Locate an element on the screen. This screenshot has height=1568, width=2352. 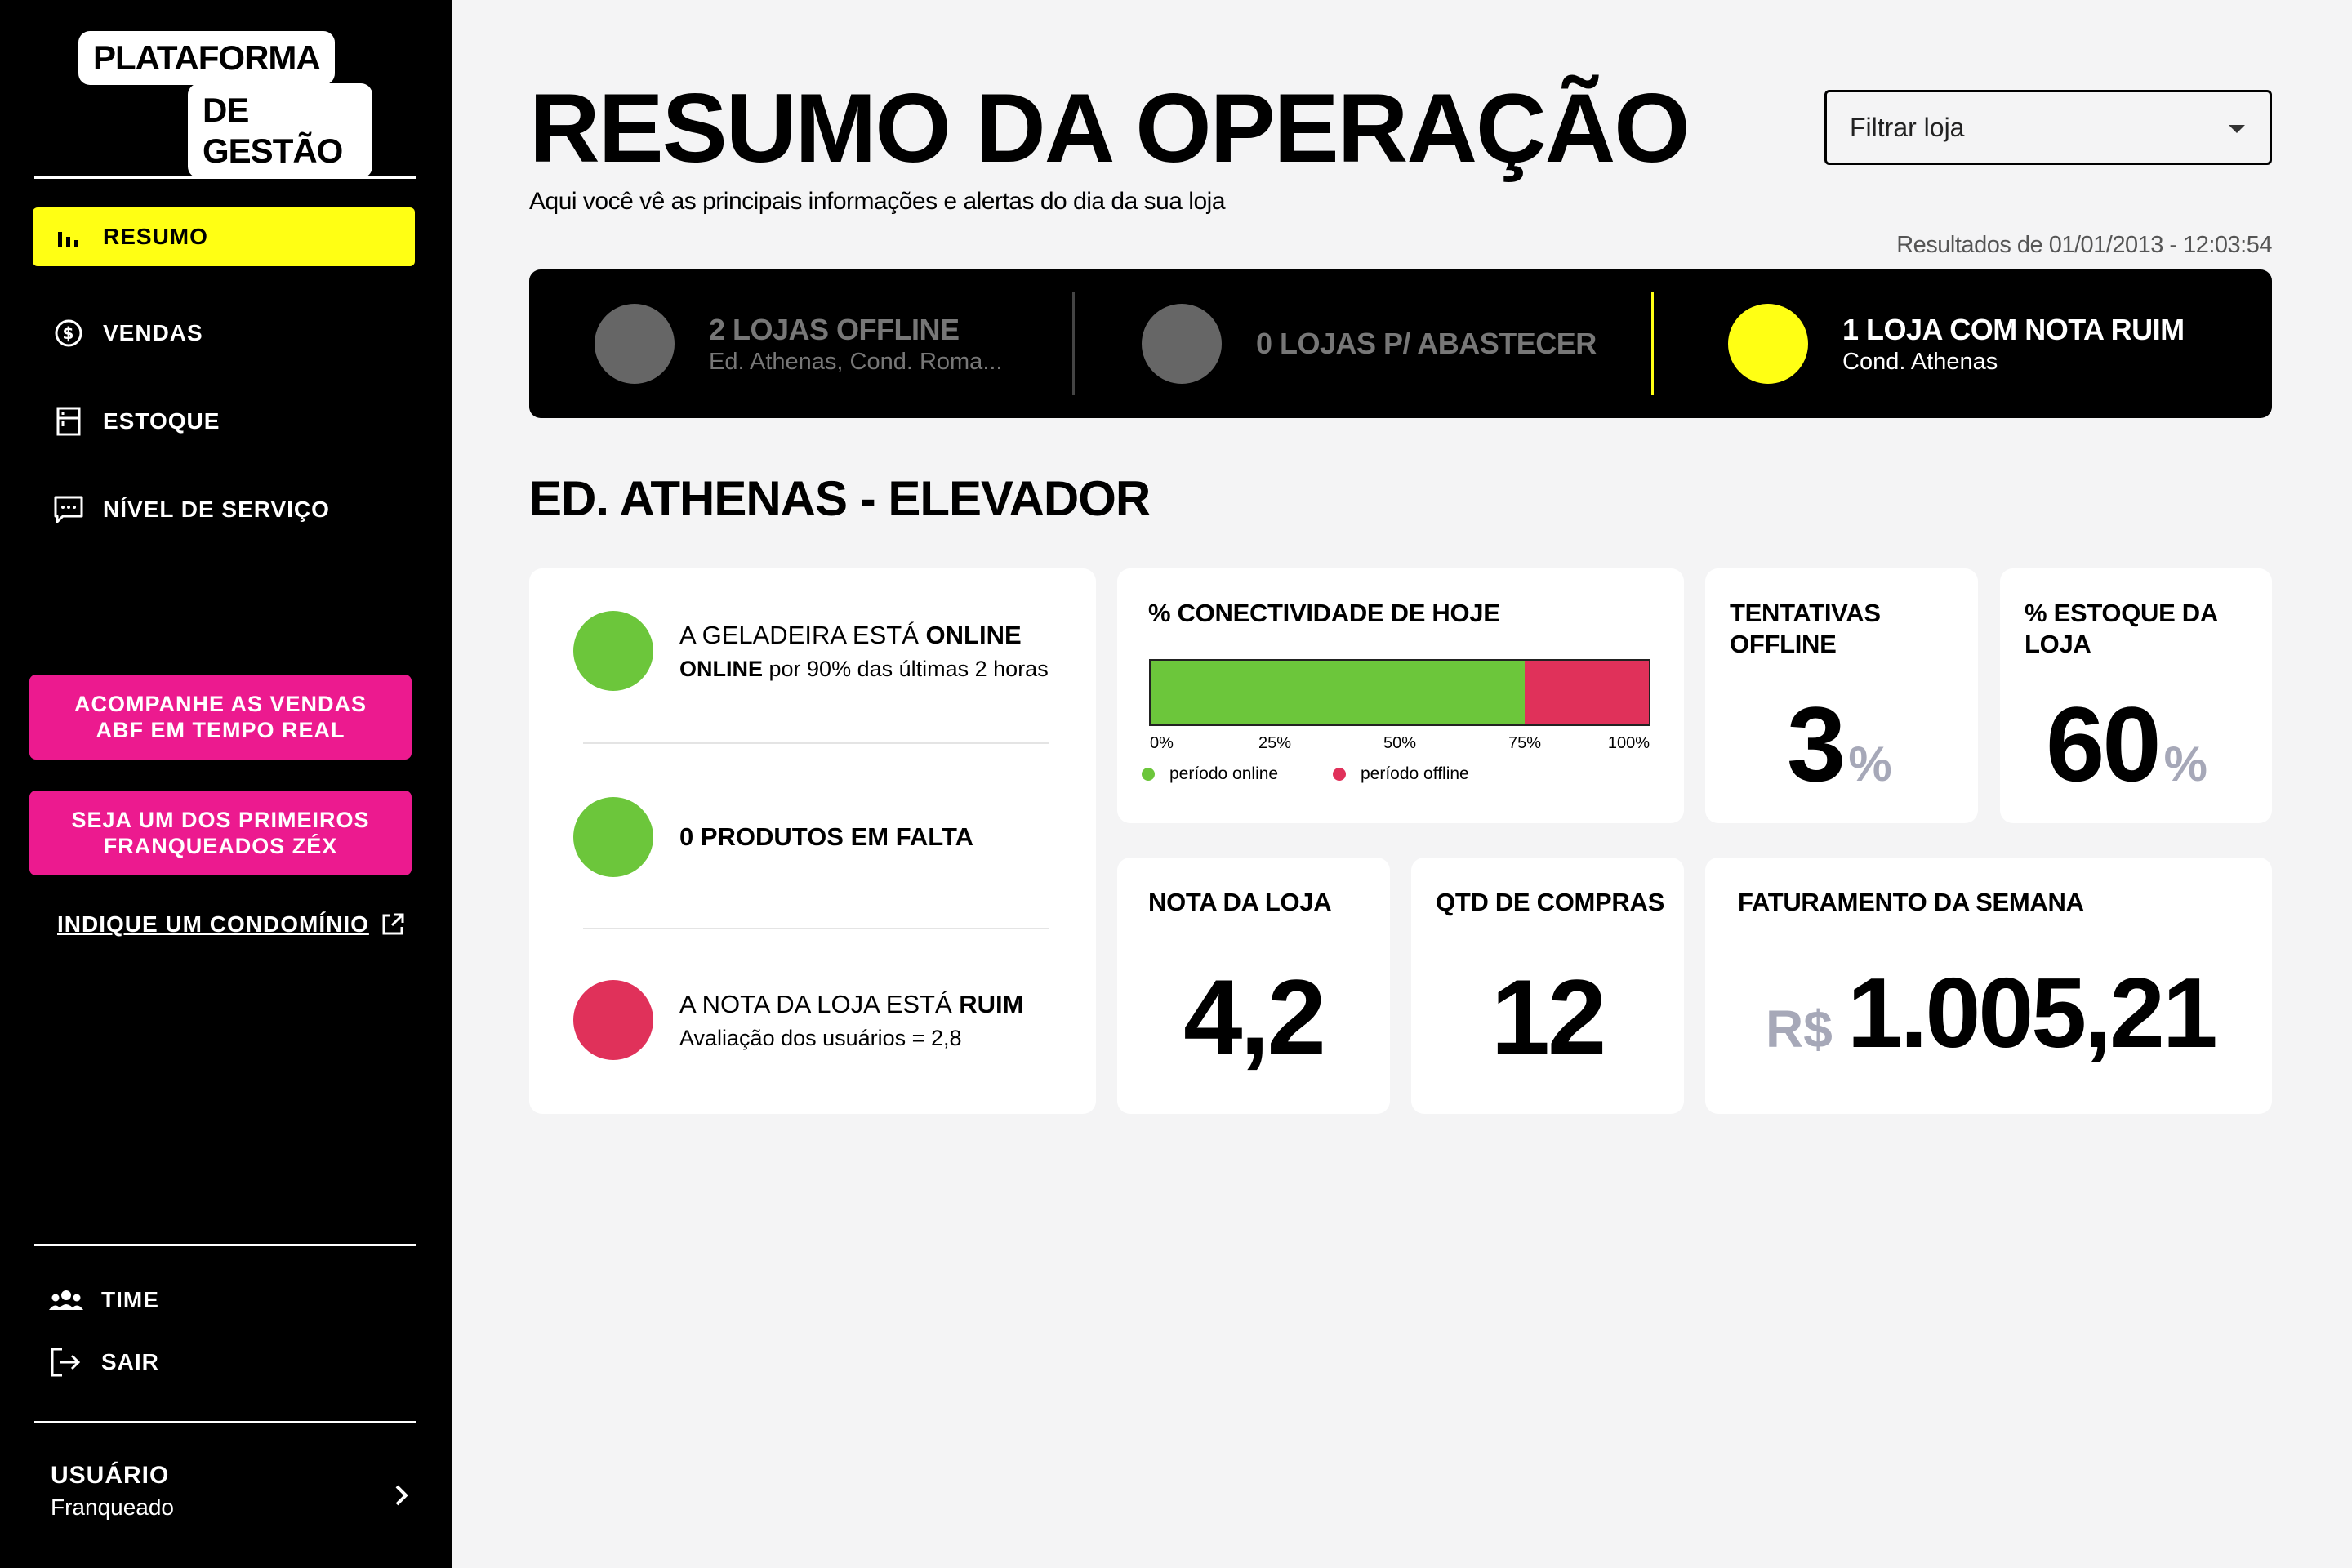
legend-online: período online is located at coordinates (1210, 774).